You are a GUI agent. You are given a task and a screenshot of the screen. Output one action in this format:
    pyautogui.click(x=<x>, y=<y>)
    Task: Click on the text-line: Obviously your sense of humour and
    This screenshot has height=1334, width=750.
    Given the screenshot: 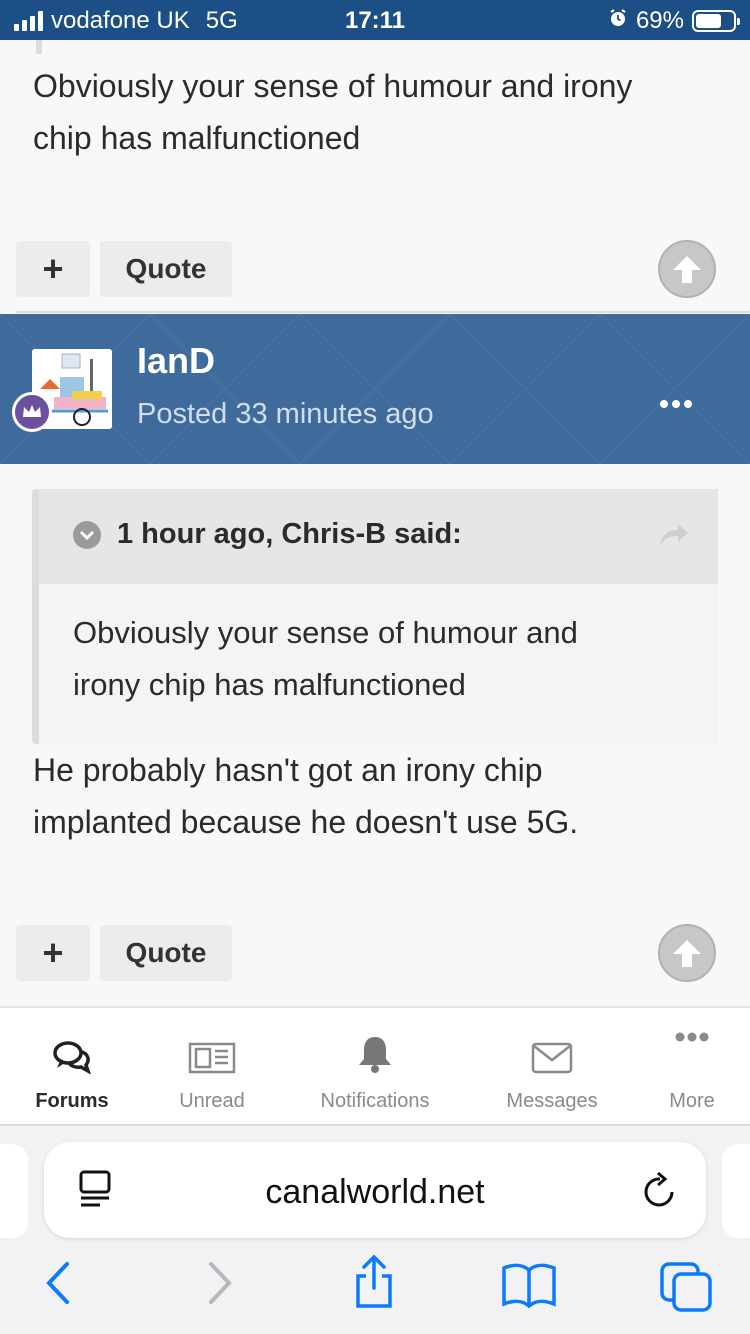 What is the action you would take?
    pyautogui.click(x=325, y=632)
    